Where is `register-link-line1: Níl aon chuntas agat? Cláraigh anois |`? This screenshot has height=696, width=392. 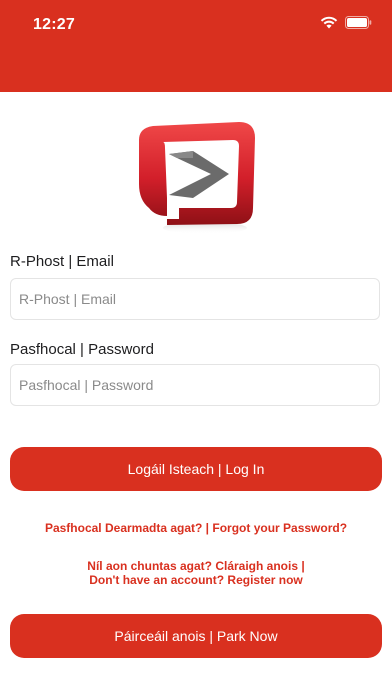
register-link-line1: Níl aon chuntas agat? Cláraigh anois | is located at coordinates (196, 566).